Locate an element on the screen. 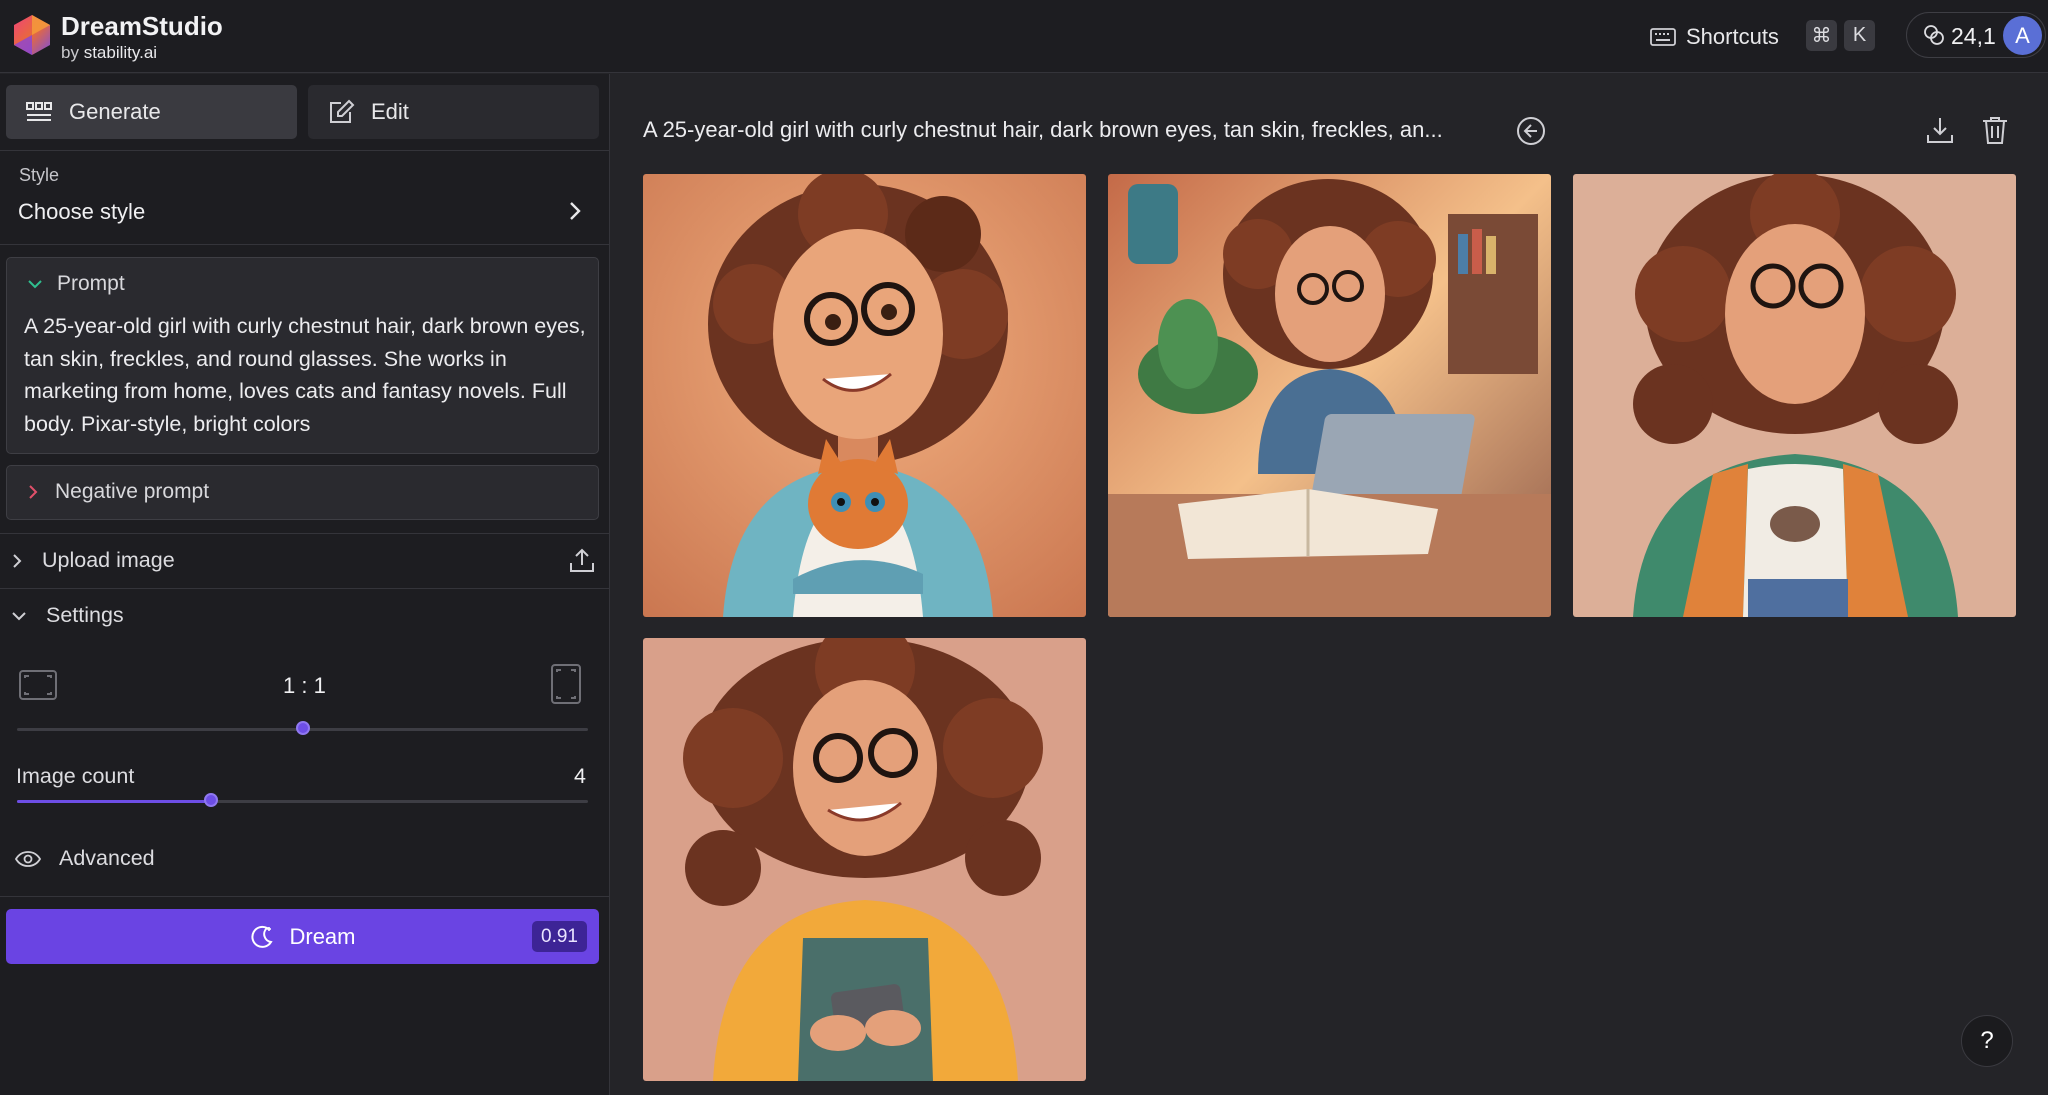 The image size is (2048, 1095). tab-generate: Generate is located at coordinates (151, 112).